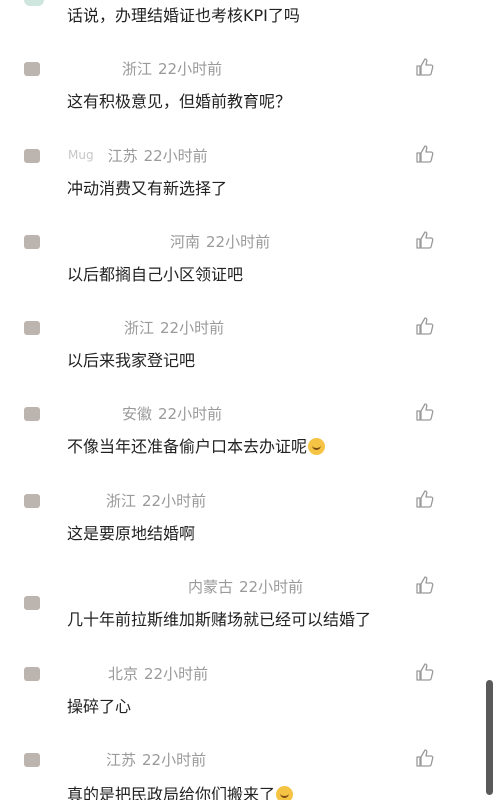 The height and width of the screenshot is (800, 499). I want to click on scrollbar, so click(489, 737).